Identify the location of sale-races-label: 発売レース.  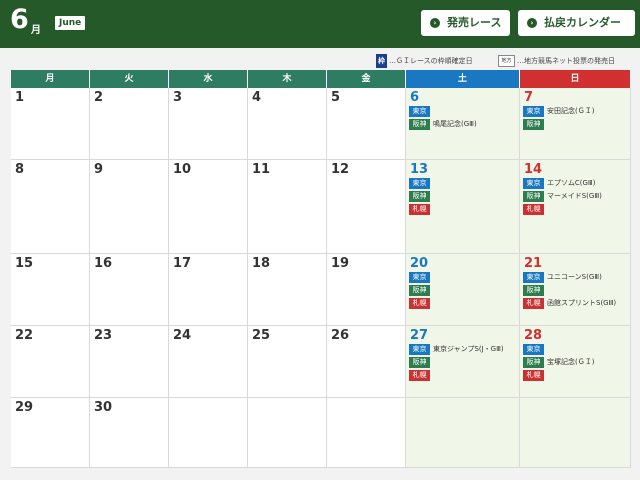
(474, 22).